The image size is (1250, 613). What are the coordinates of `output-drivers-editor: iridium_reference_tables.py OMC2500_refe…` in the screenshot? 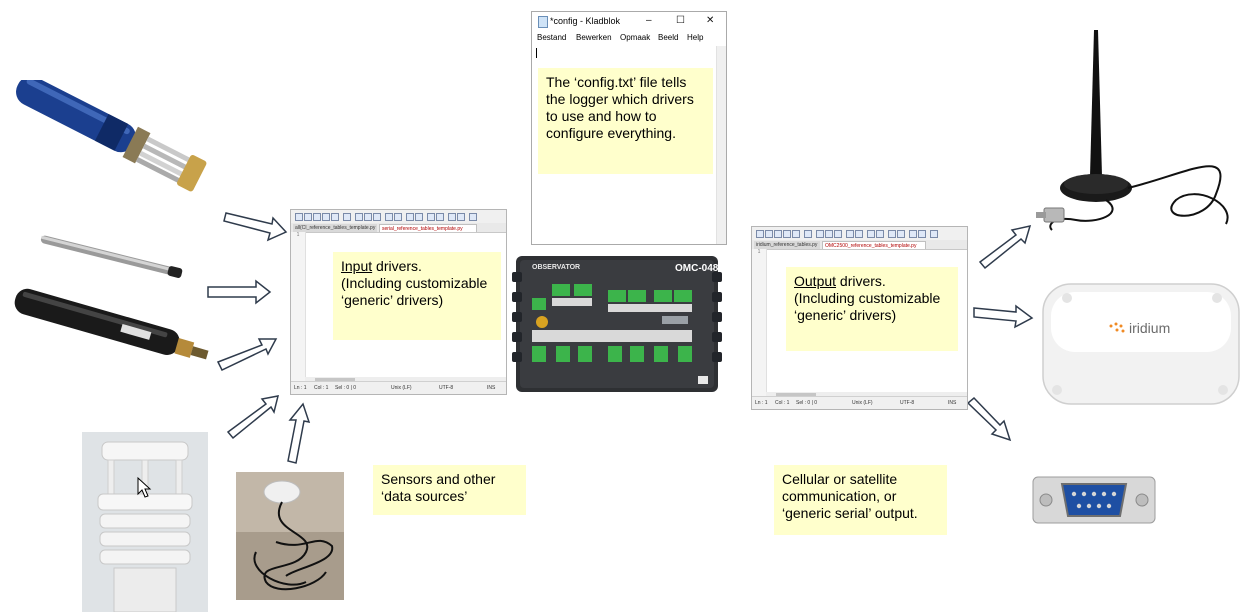 It's located at (859, 318).